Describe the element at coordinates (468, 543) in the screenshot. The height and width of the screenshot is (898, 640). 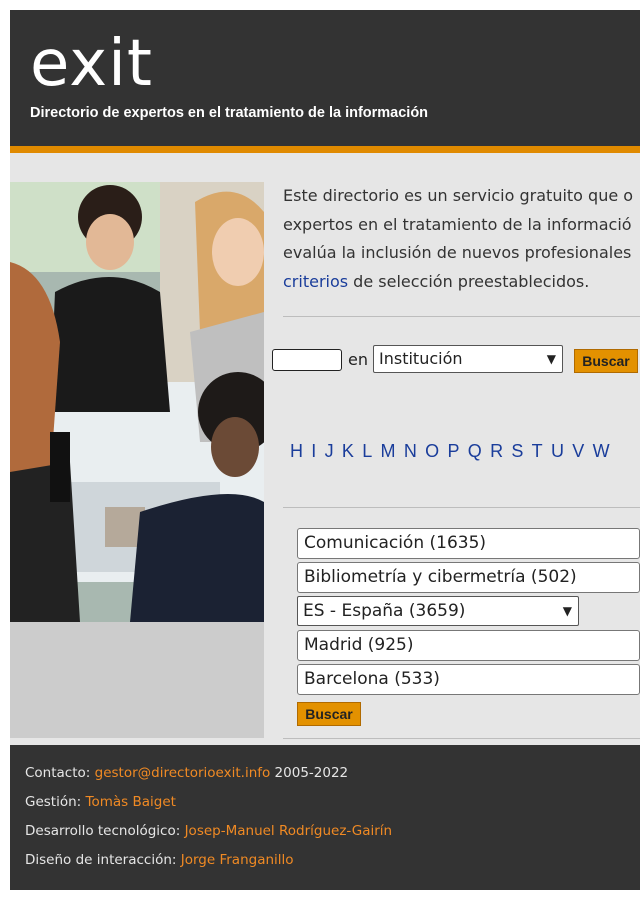
I see `topic-filter: Comunicación (1635)` at that location.